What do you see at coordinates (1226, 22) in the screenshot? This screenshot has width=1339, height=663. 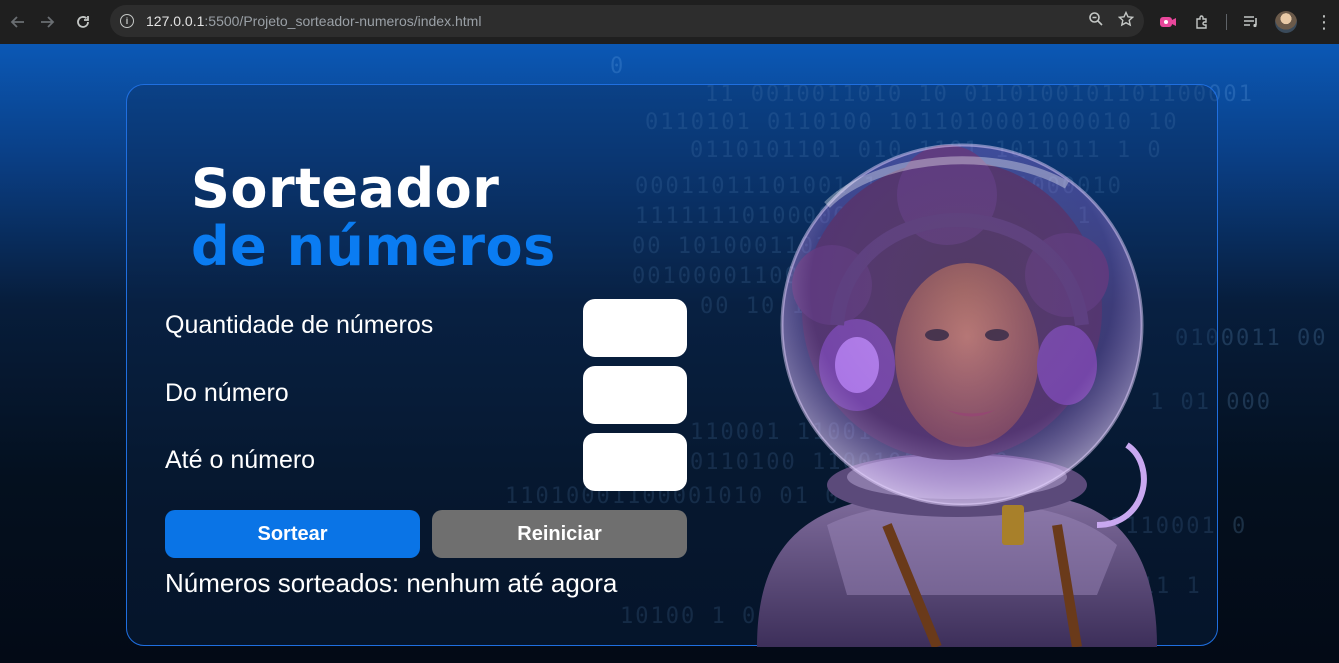 I see `toolbar-separator` at bounding box center [1226, 22].